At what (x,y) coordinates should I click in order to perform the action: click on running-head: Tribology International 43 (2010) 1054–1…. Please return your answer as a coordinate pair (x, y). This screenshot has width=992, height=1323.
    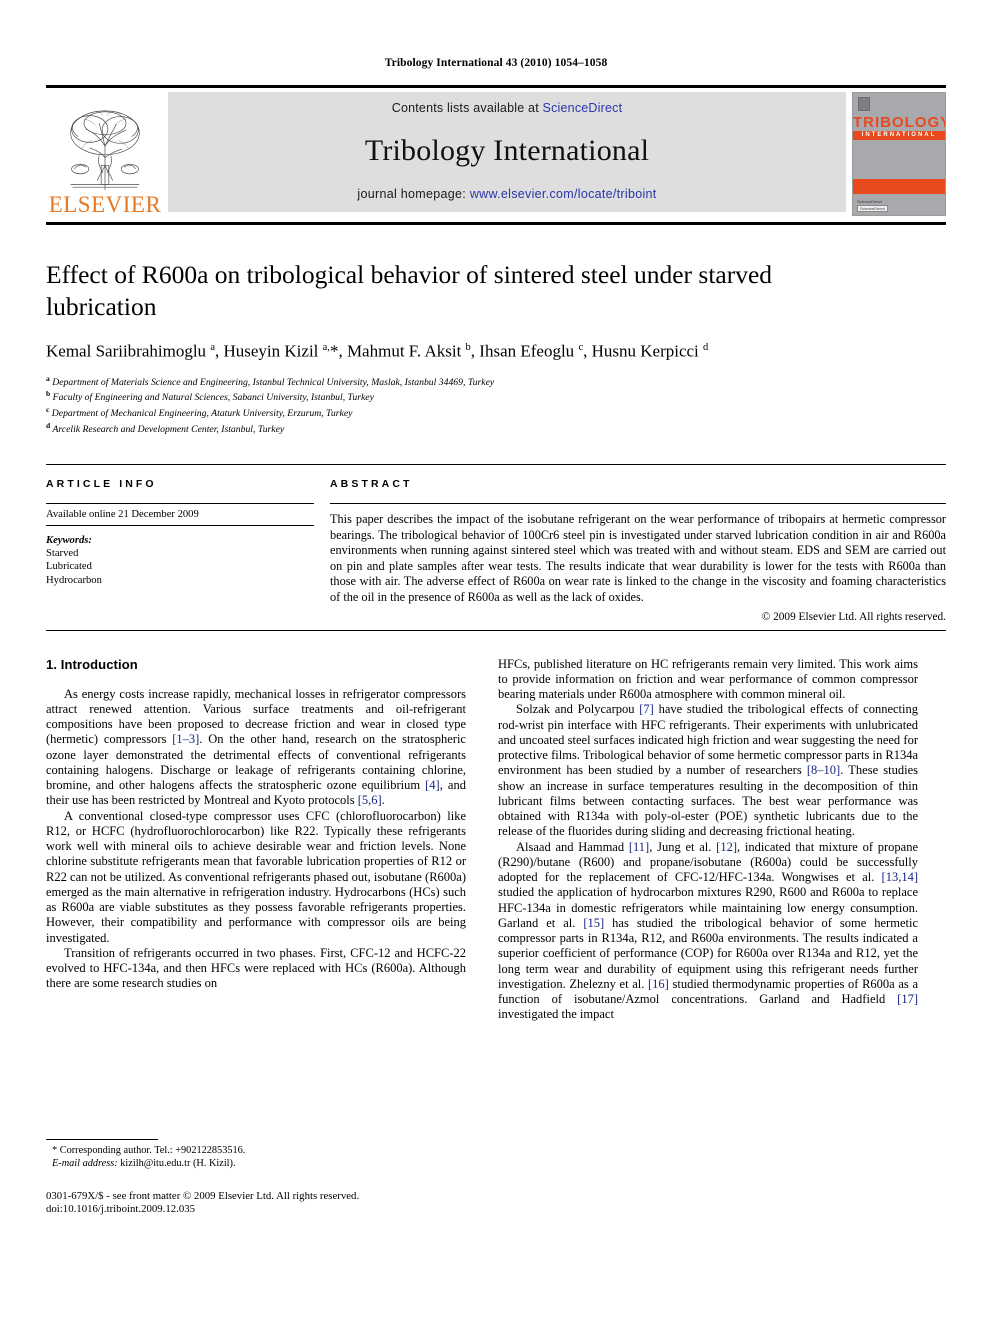
    Looking at the image, I should click on (496, 63).